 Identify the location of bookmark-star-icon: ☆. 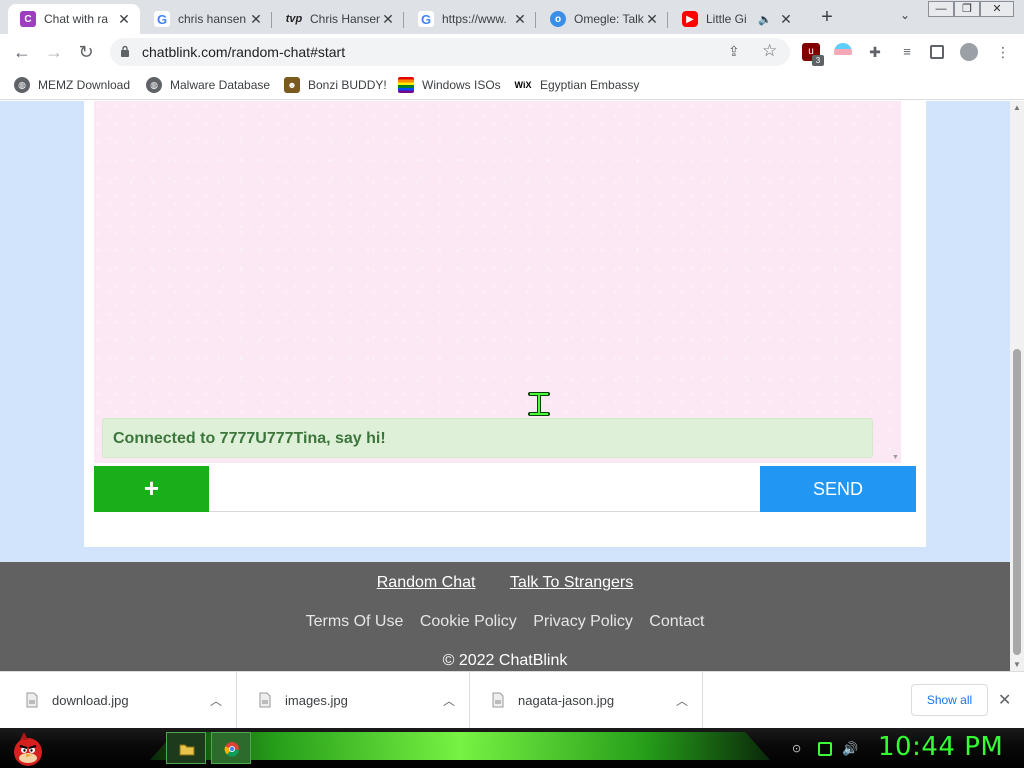
(769, 51).